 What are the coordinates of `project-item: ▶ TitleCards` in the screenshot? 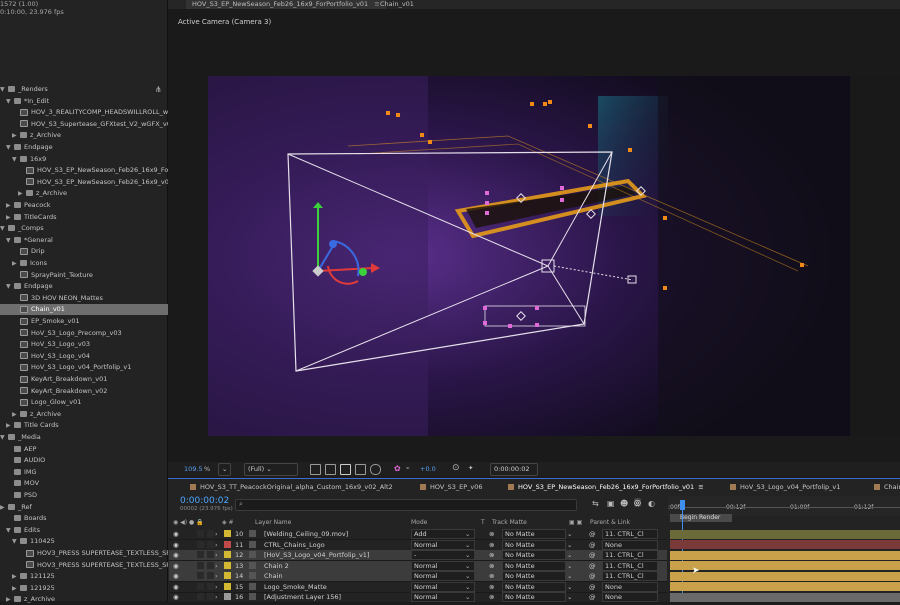 It's located at (81, 217).